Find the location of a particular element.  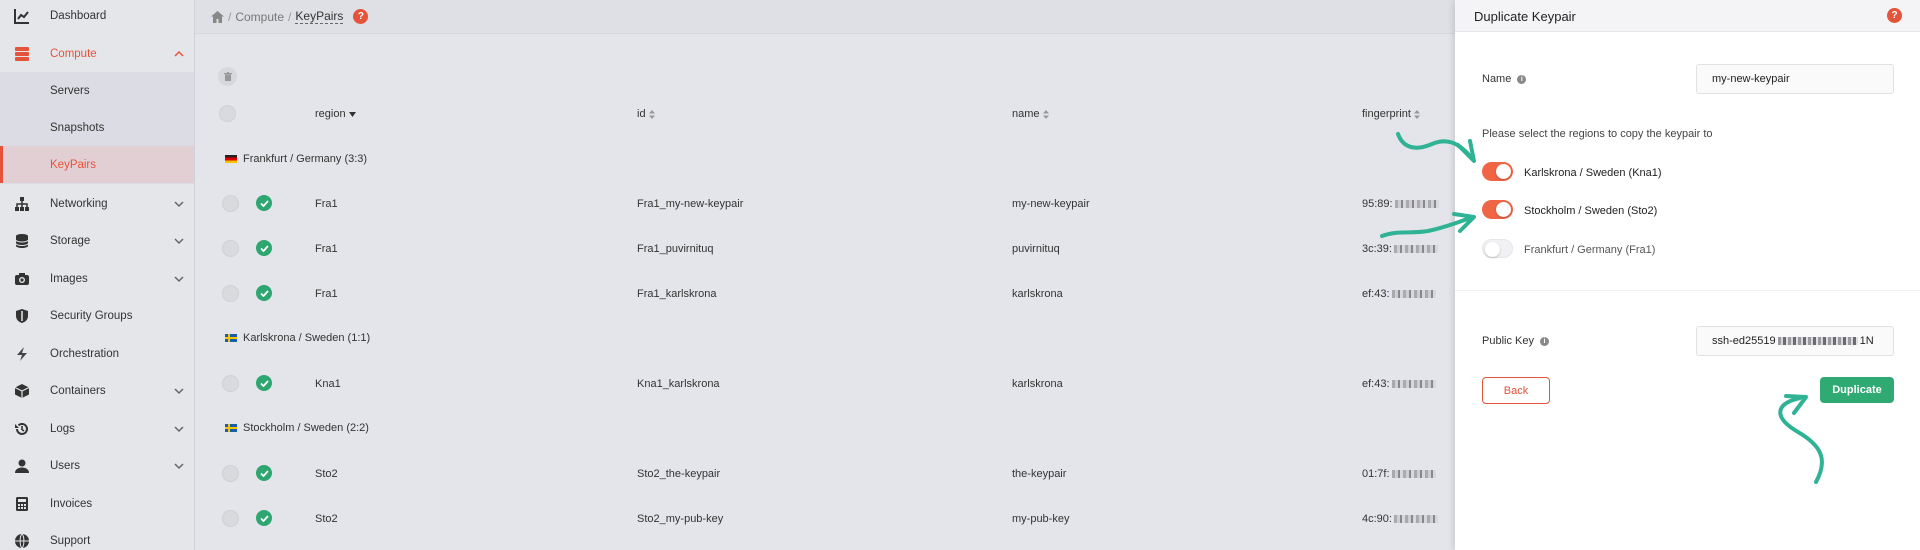

public-key-input: ssh-ed25519 1N is located at coordinates (1795, 341).